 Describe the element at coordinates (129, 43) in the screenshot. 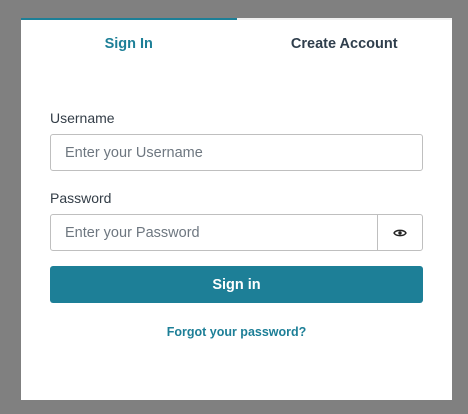

I see `tab-sign-in: Sign In` at that location.